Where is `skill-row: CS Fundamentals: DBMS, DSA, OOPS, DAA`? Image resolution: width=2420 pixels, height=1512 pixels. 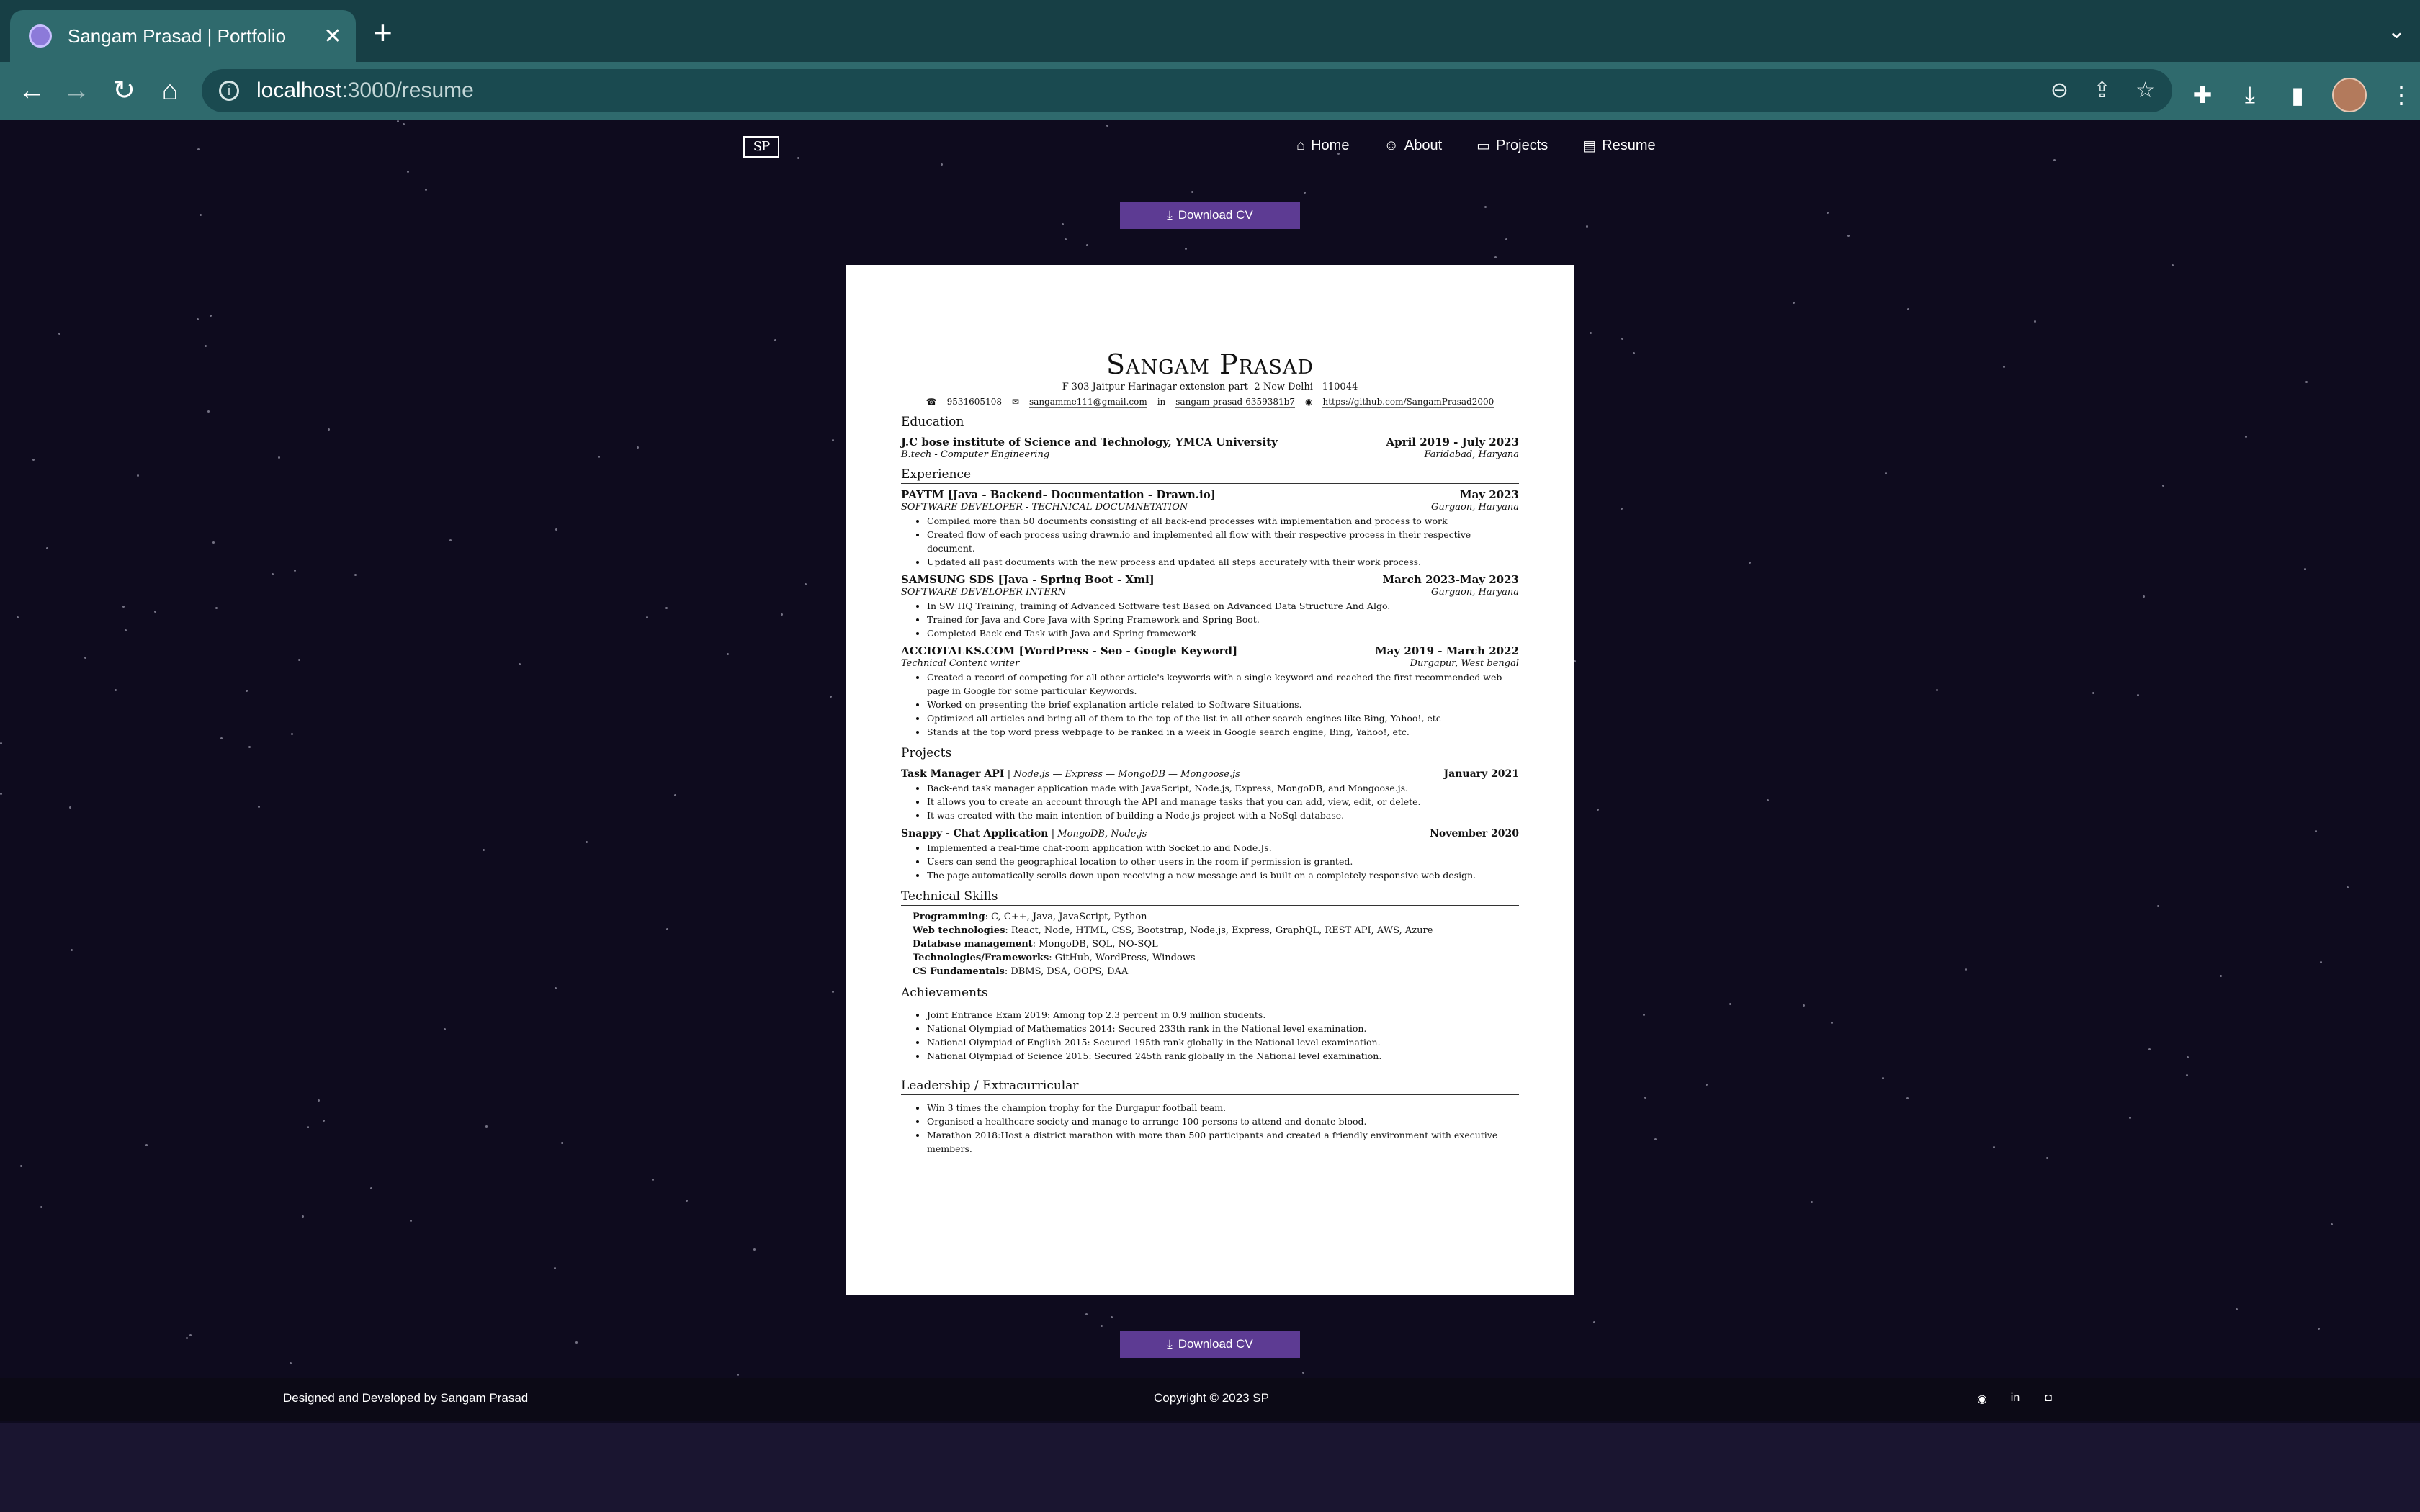 skill-row: CS Fundamentals: DBMS, DSA, OOPS, DAA is located at coordinates (1021, 971).